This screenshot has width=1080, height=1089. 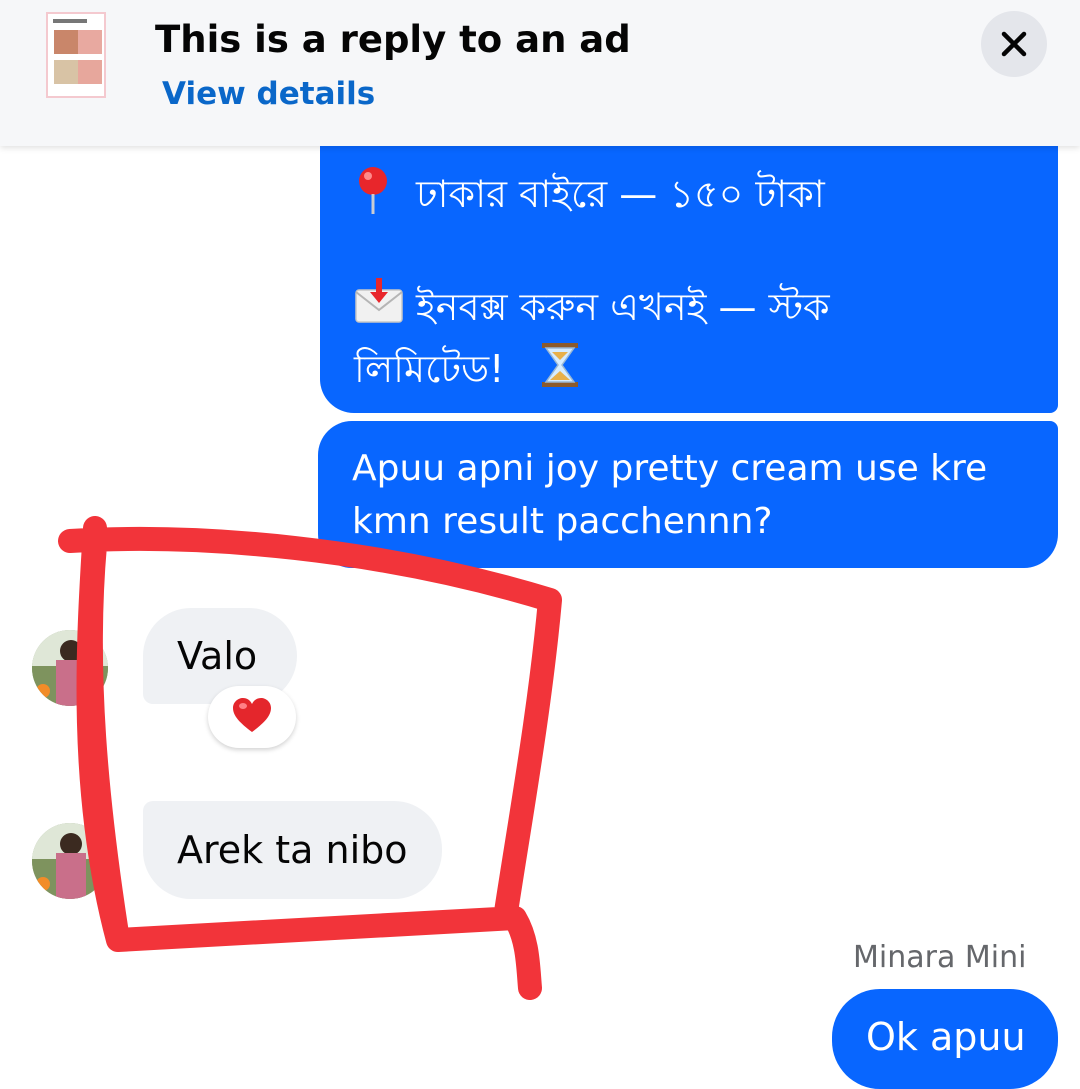 What do you see at coordinates (217, 656) in the screenshot?
I see `incoming-message-text: Valo` at bounding box center [217, 656].